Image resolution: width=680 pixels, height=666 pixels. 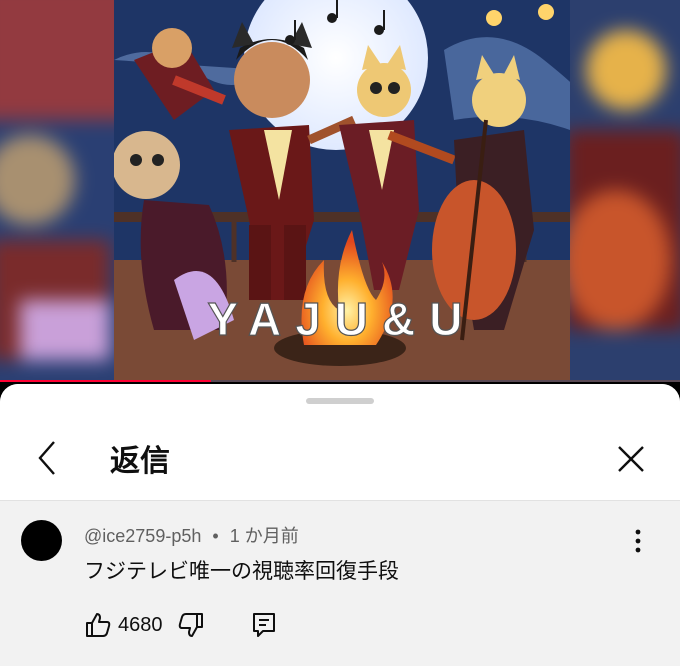 I want to click on chevron-left-icon, so click(x=46, y=458).